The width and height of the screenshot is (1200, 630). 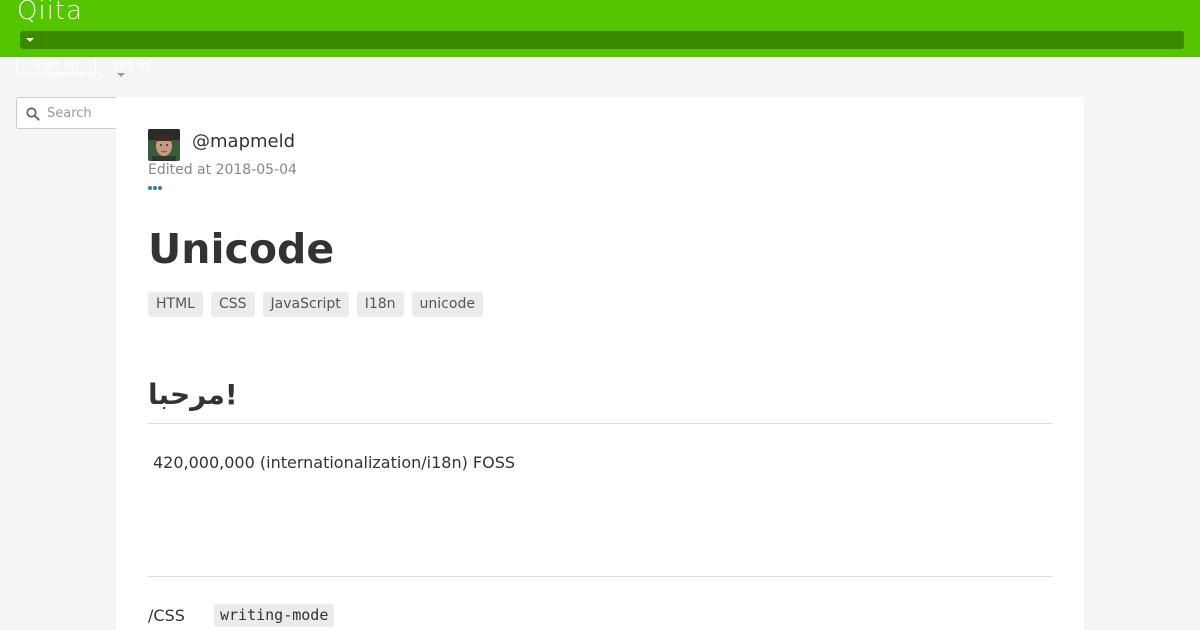 What do you see at coordinates (222, 170) in the screenshot?
I see `edited-date: Edited at 2018-05-04` at bounding box center [222, 170].